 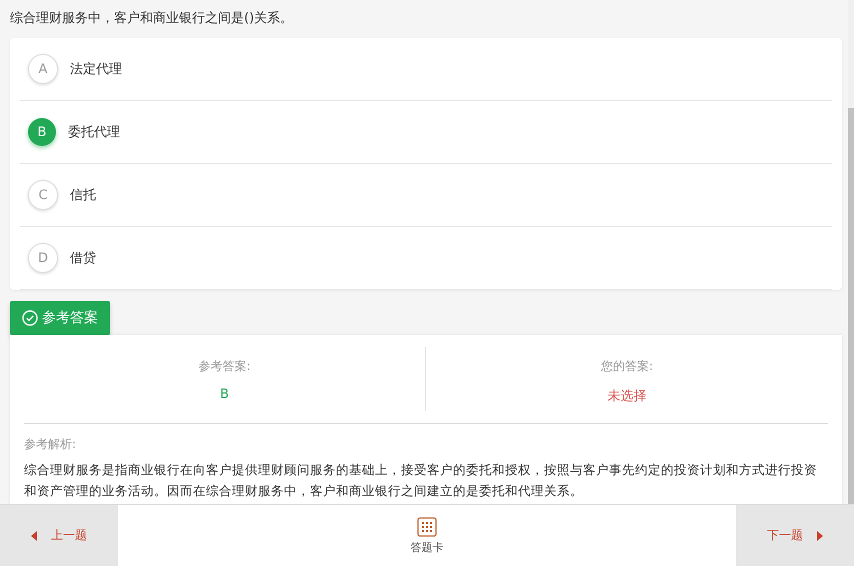 What do you see at coordinates (43, 195) in the screenshot?
I see `option-letter: C` at bounding box center [43, 195].